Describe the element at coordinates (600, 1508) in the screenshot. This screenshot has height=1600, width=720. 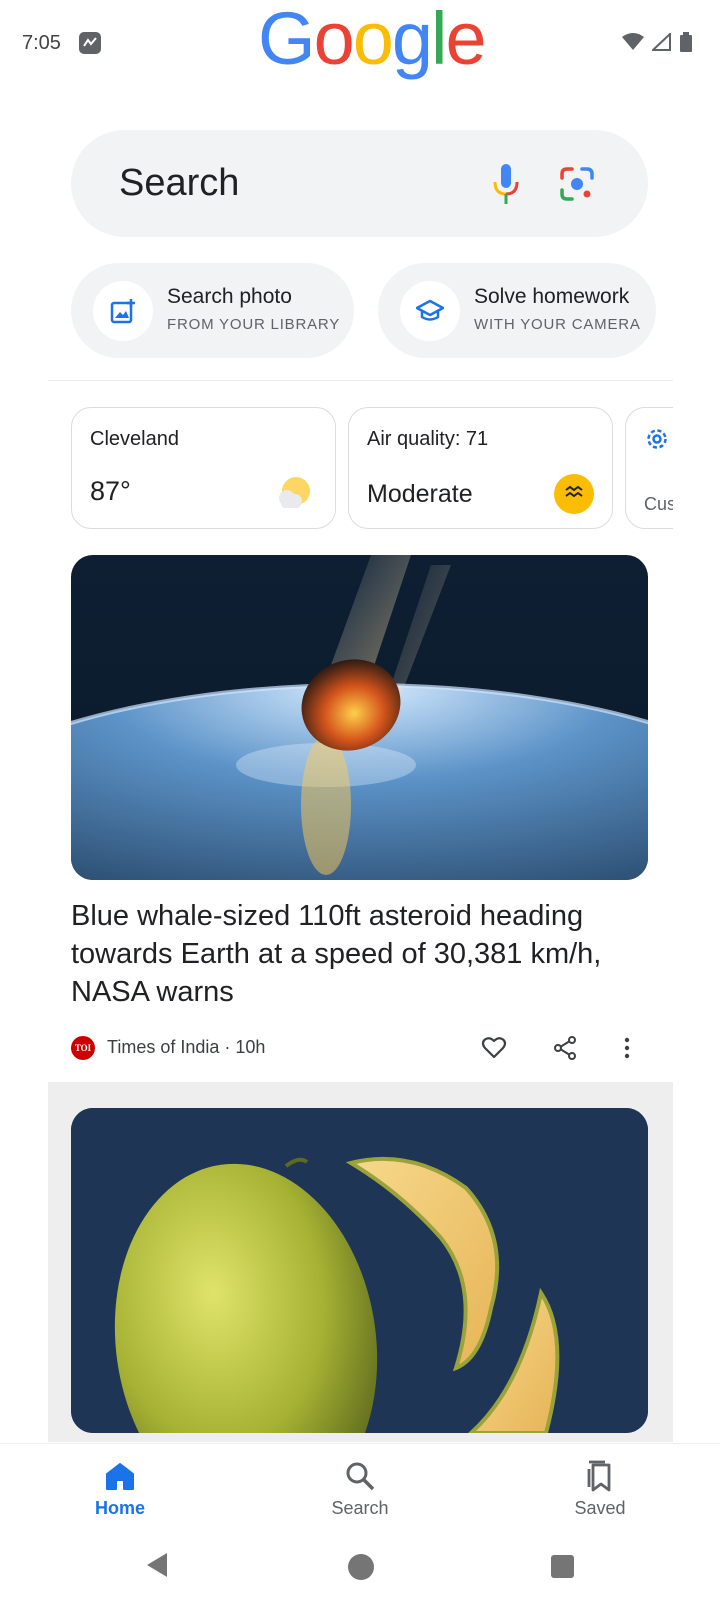
I see `nav-saved-label: Saved` at that location.